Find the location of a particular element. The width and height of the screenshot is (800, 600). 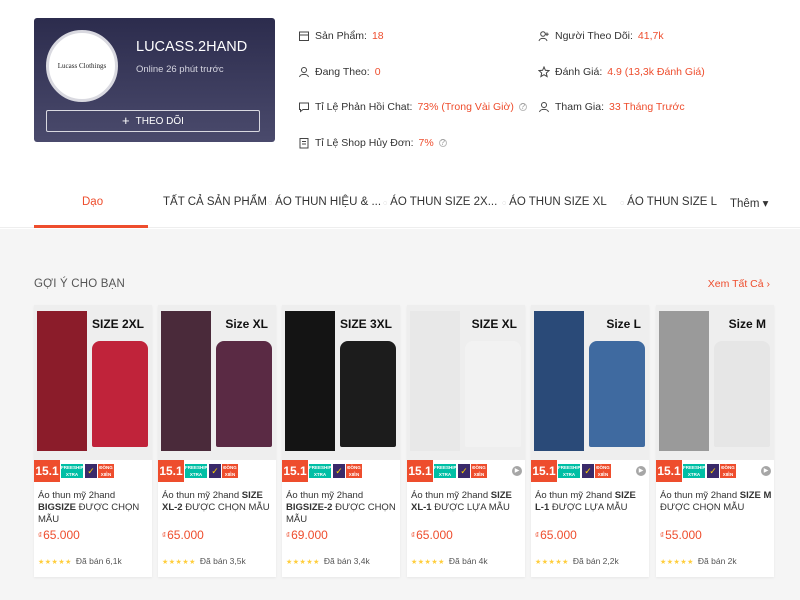

stat-label: Người Theo Dõi: is located at coordinates (594, 36).